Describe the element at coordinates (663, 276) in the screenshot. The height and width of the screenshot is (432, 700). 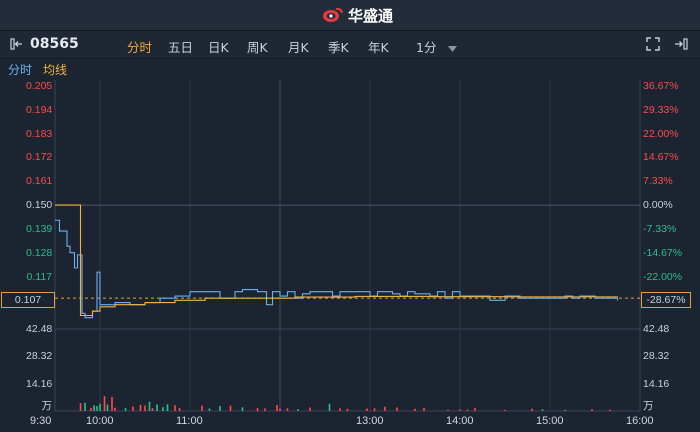
I see `change-tick-right: -22.00%` at that location.